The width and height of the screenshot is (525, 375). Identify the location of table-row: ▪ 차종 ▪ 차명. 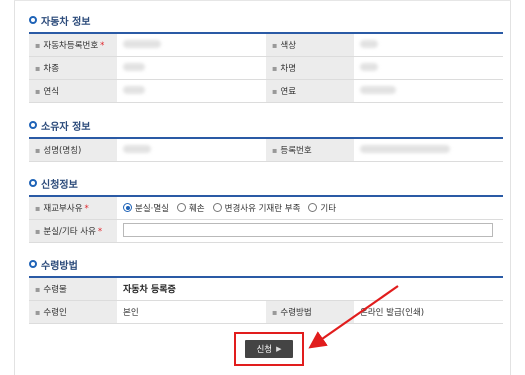
(266, 68).